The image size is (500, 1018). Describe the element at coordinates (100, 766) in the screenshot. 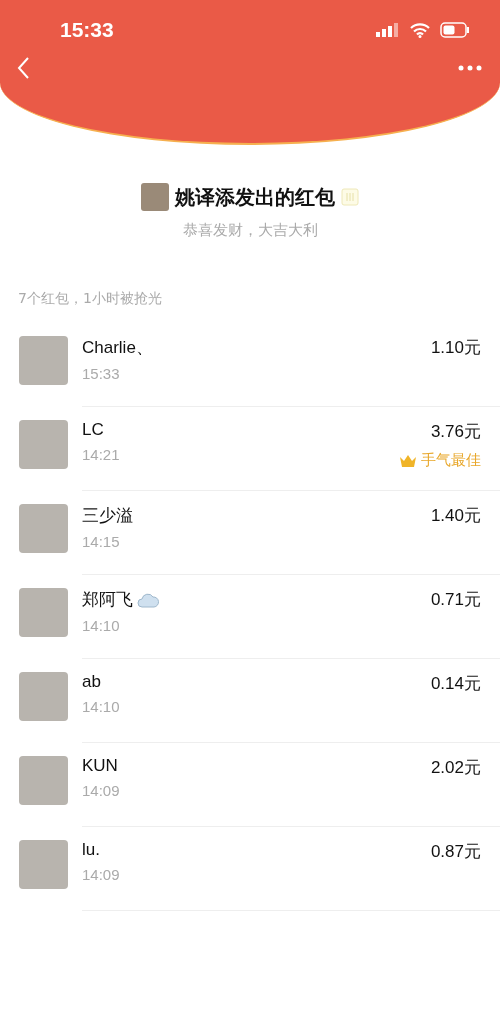

I see `user-name: KUN` at that location.